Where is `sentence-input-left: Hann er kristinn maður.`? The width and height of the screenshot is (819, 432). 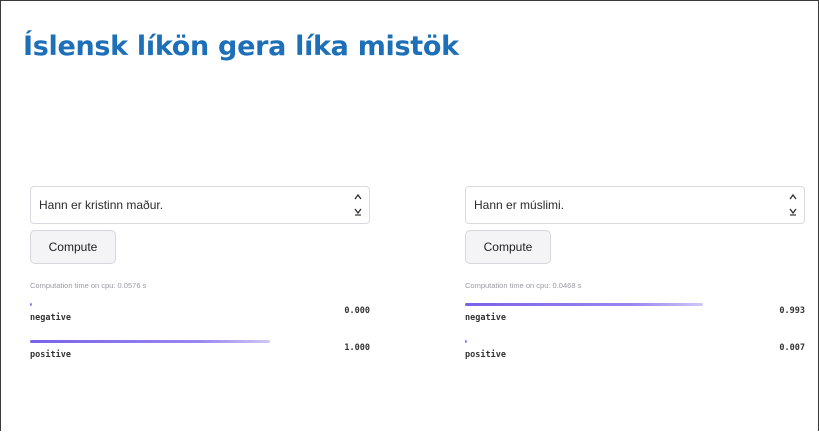 sentence-input-left: Hann er kristinn maður. is located at coordinates (200, 205).